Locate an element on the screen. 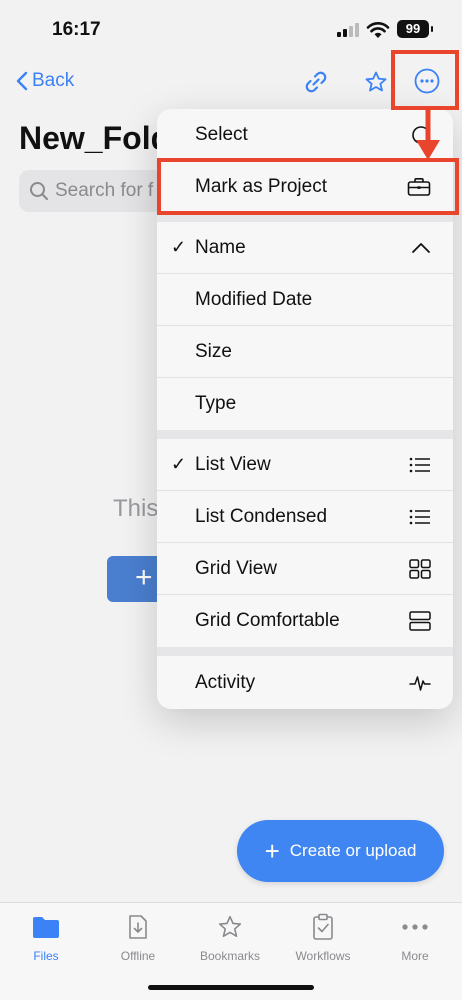 The height and width of the screenshot is (1000, 462). annotation-arrow-icon is located at coordinates (428, 135).